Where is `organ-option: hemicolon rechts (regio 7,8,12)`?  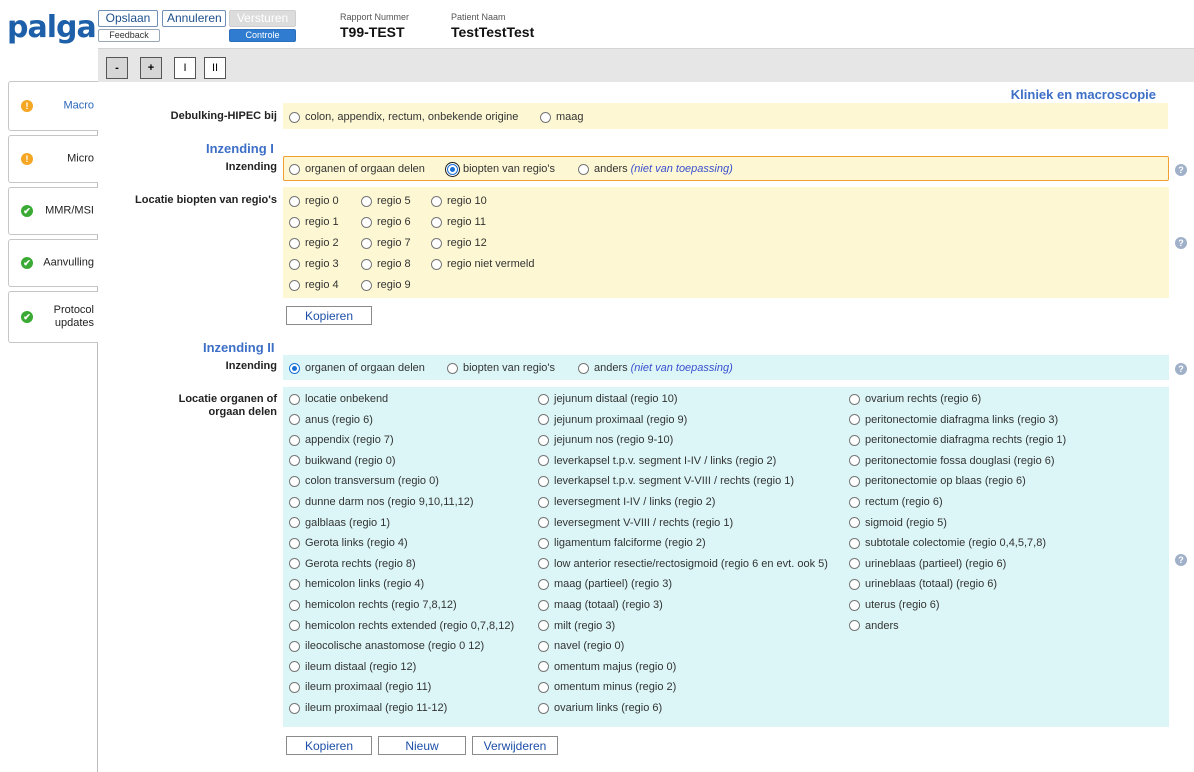 organ-option: hemicolon rechts (regio 7,8,12) is located at coordinates (373, 605).